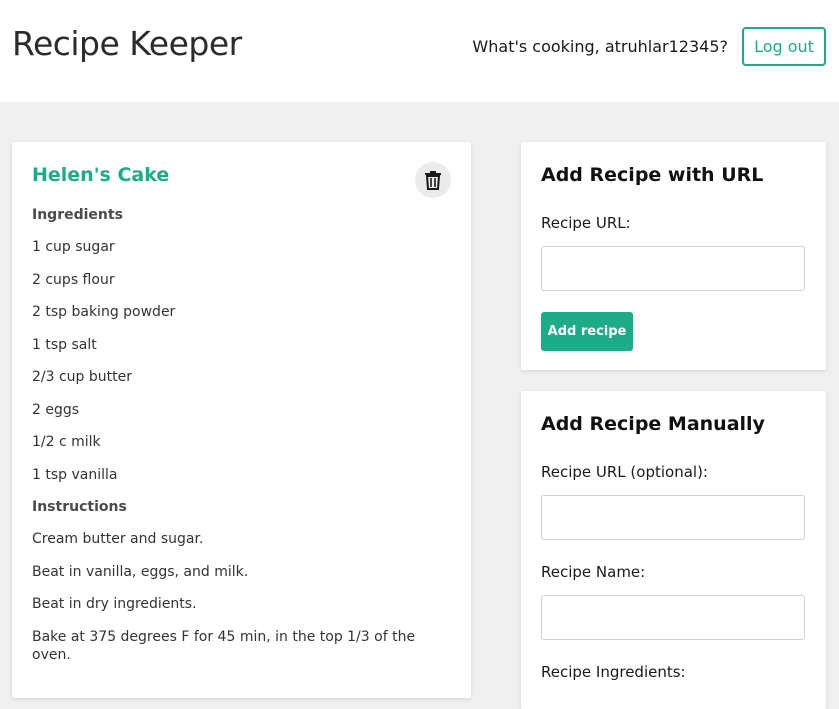 The image size is (839, 709). I want to click on instruction-step: Cream butter and sugar., so click(118, 539).